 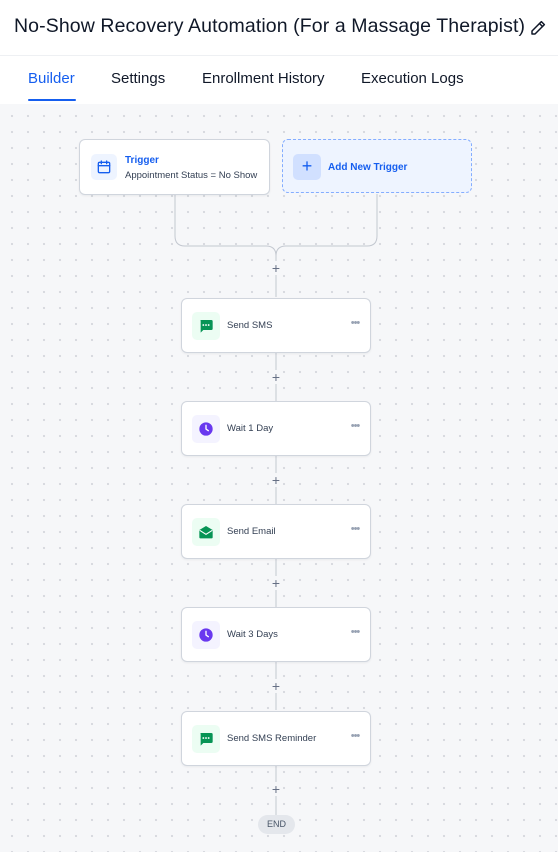 I want to click on pencil-icon, so click(x=538, y=28).